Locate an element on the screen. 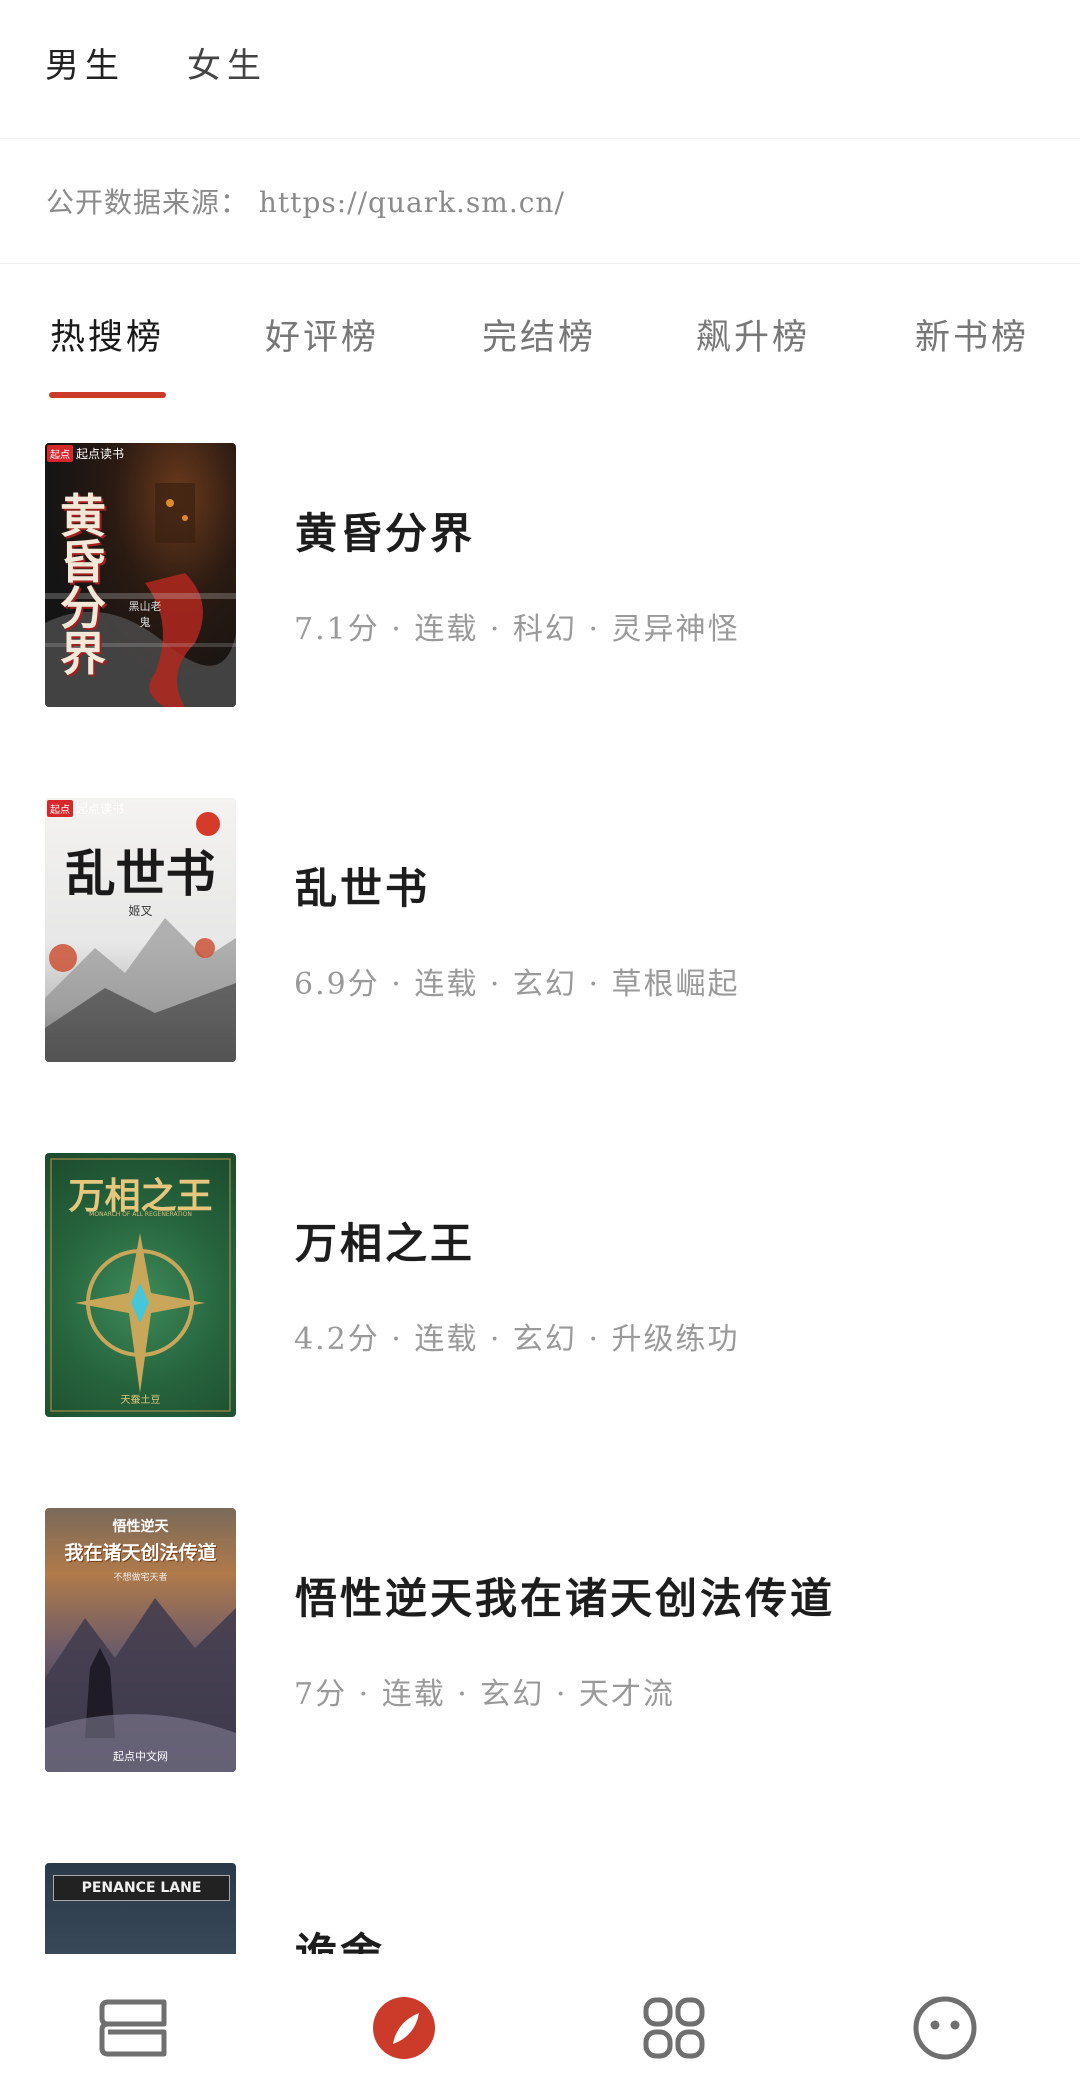 The width and height of the screenshot is (1080, 2097). cover-title-top: 悟性逆天 is located at coordinates (140, 1527).